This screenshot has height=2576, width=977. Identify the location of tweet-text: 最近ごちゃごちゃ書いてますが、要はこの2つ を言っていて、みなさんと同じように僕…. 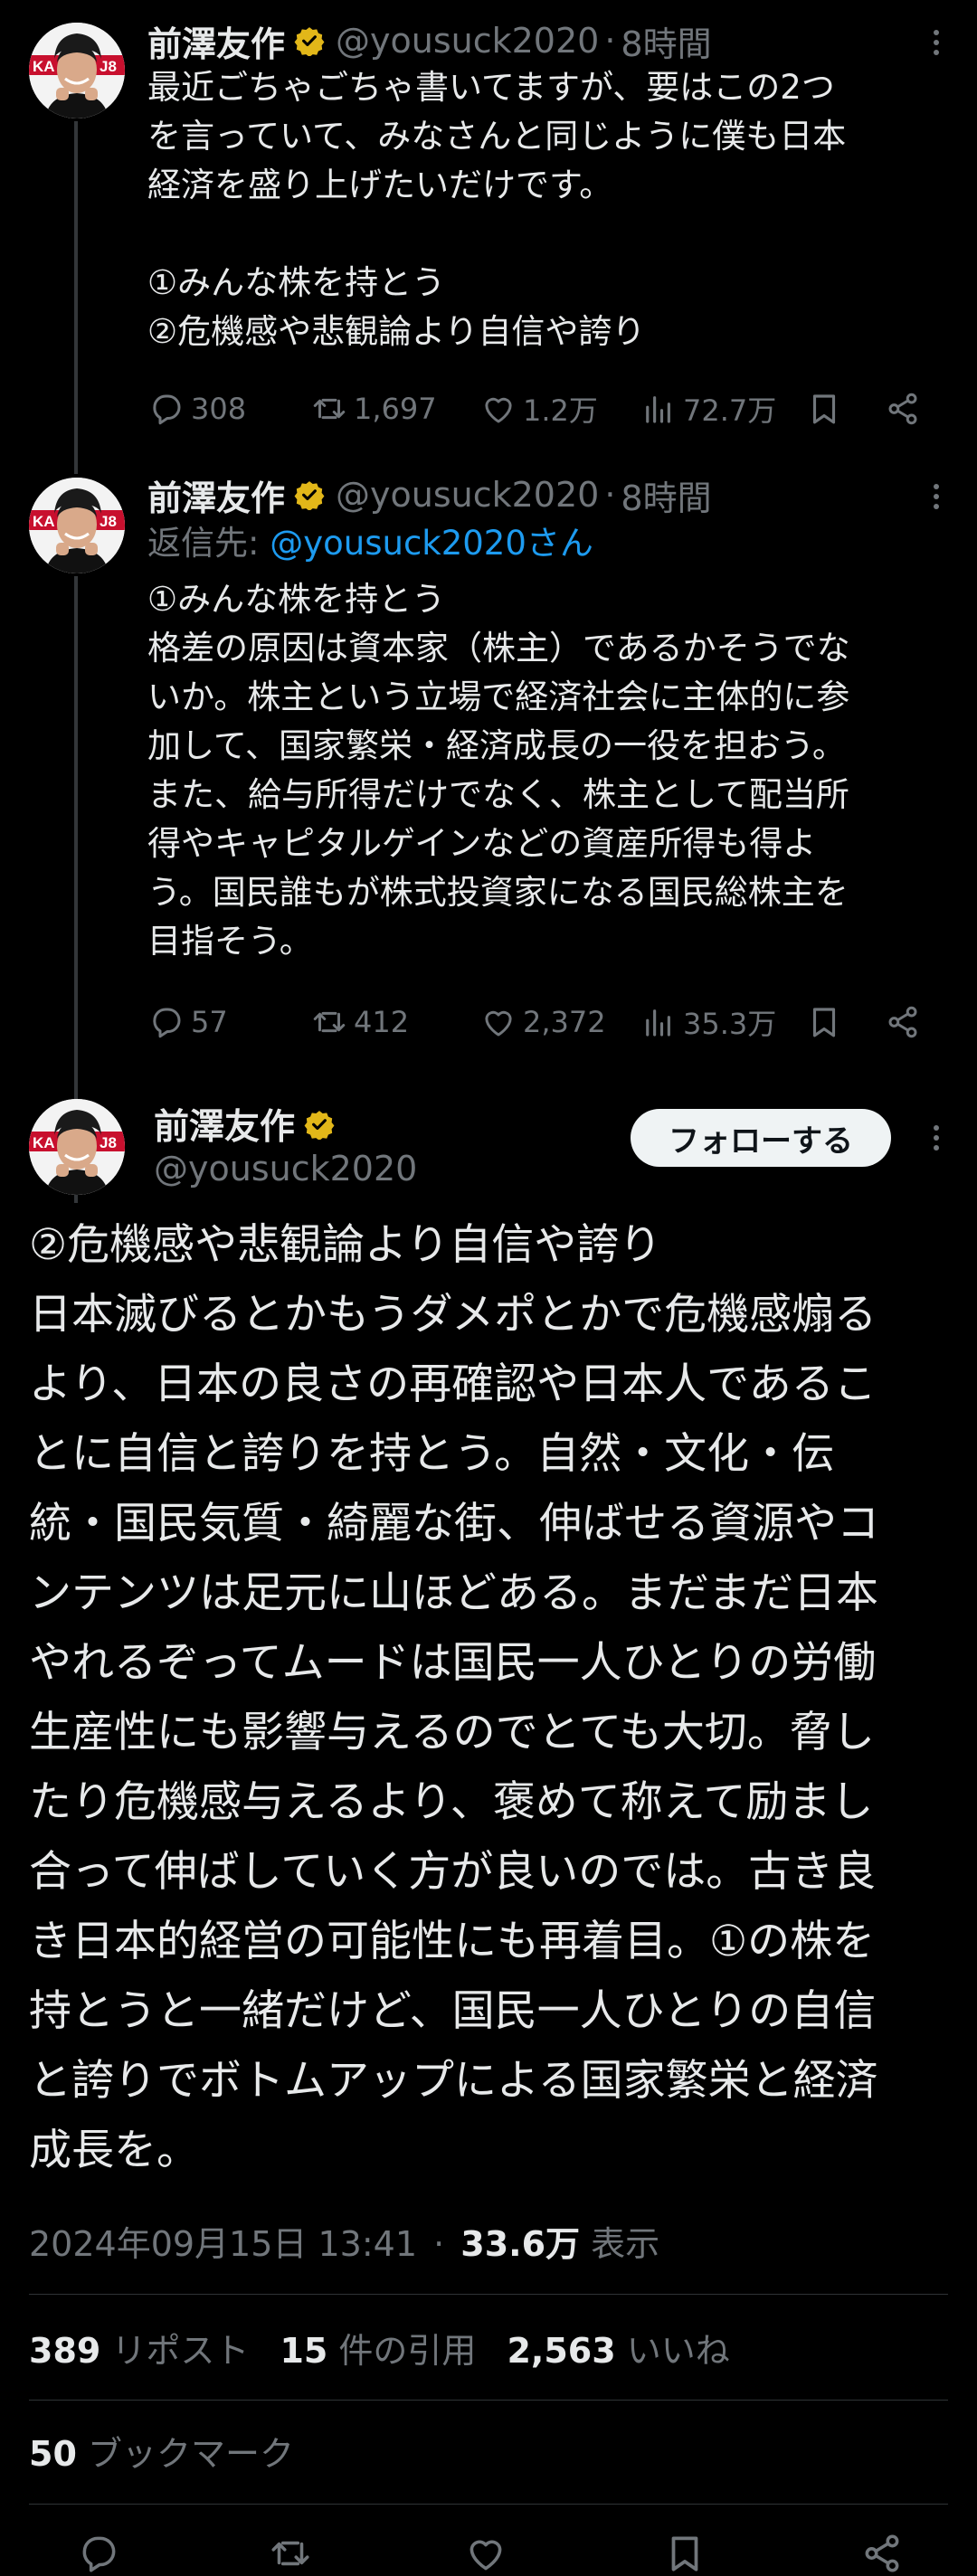
(497, 210).